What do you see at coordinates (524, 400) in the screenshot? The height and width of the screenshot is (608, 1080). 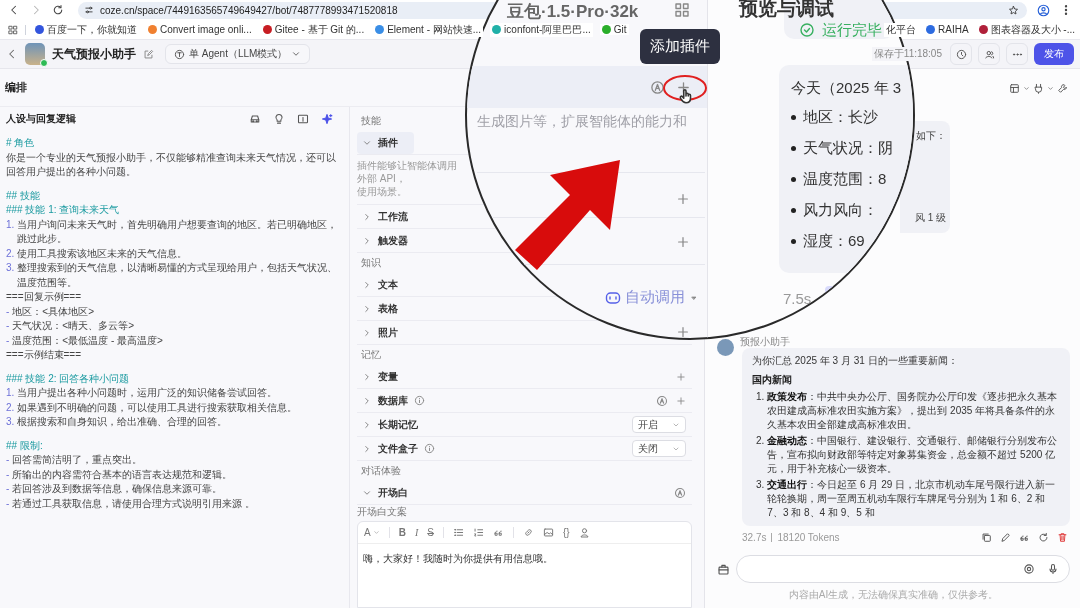 I see `config-row: 数据库` at bounding box center [524, 400].